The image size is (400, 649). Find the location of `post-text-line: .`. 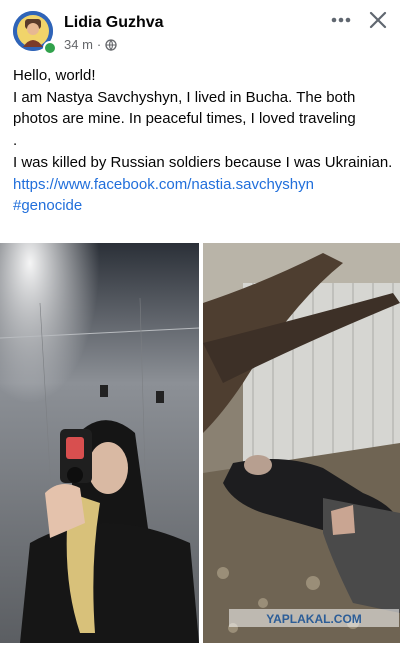

post-text-line: . is located at coordinates (15, 141).